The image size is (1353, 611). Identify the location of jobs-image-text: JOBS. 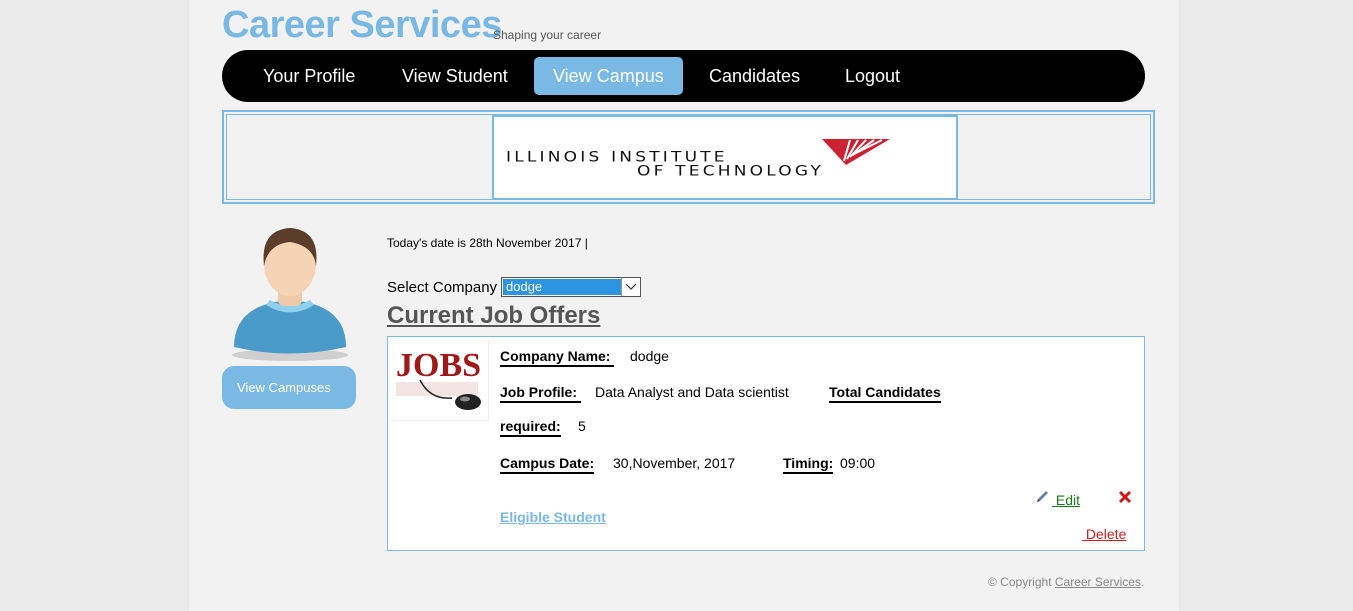
(438, 365).